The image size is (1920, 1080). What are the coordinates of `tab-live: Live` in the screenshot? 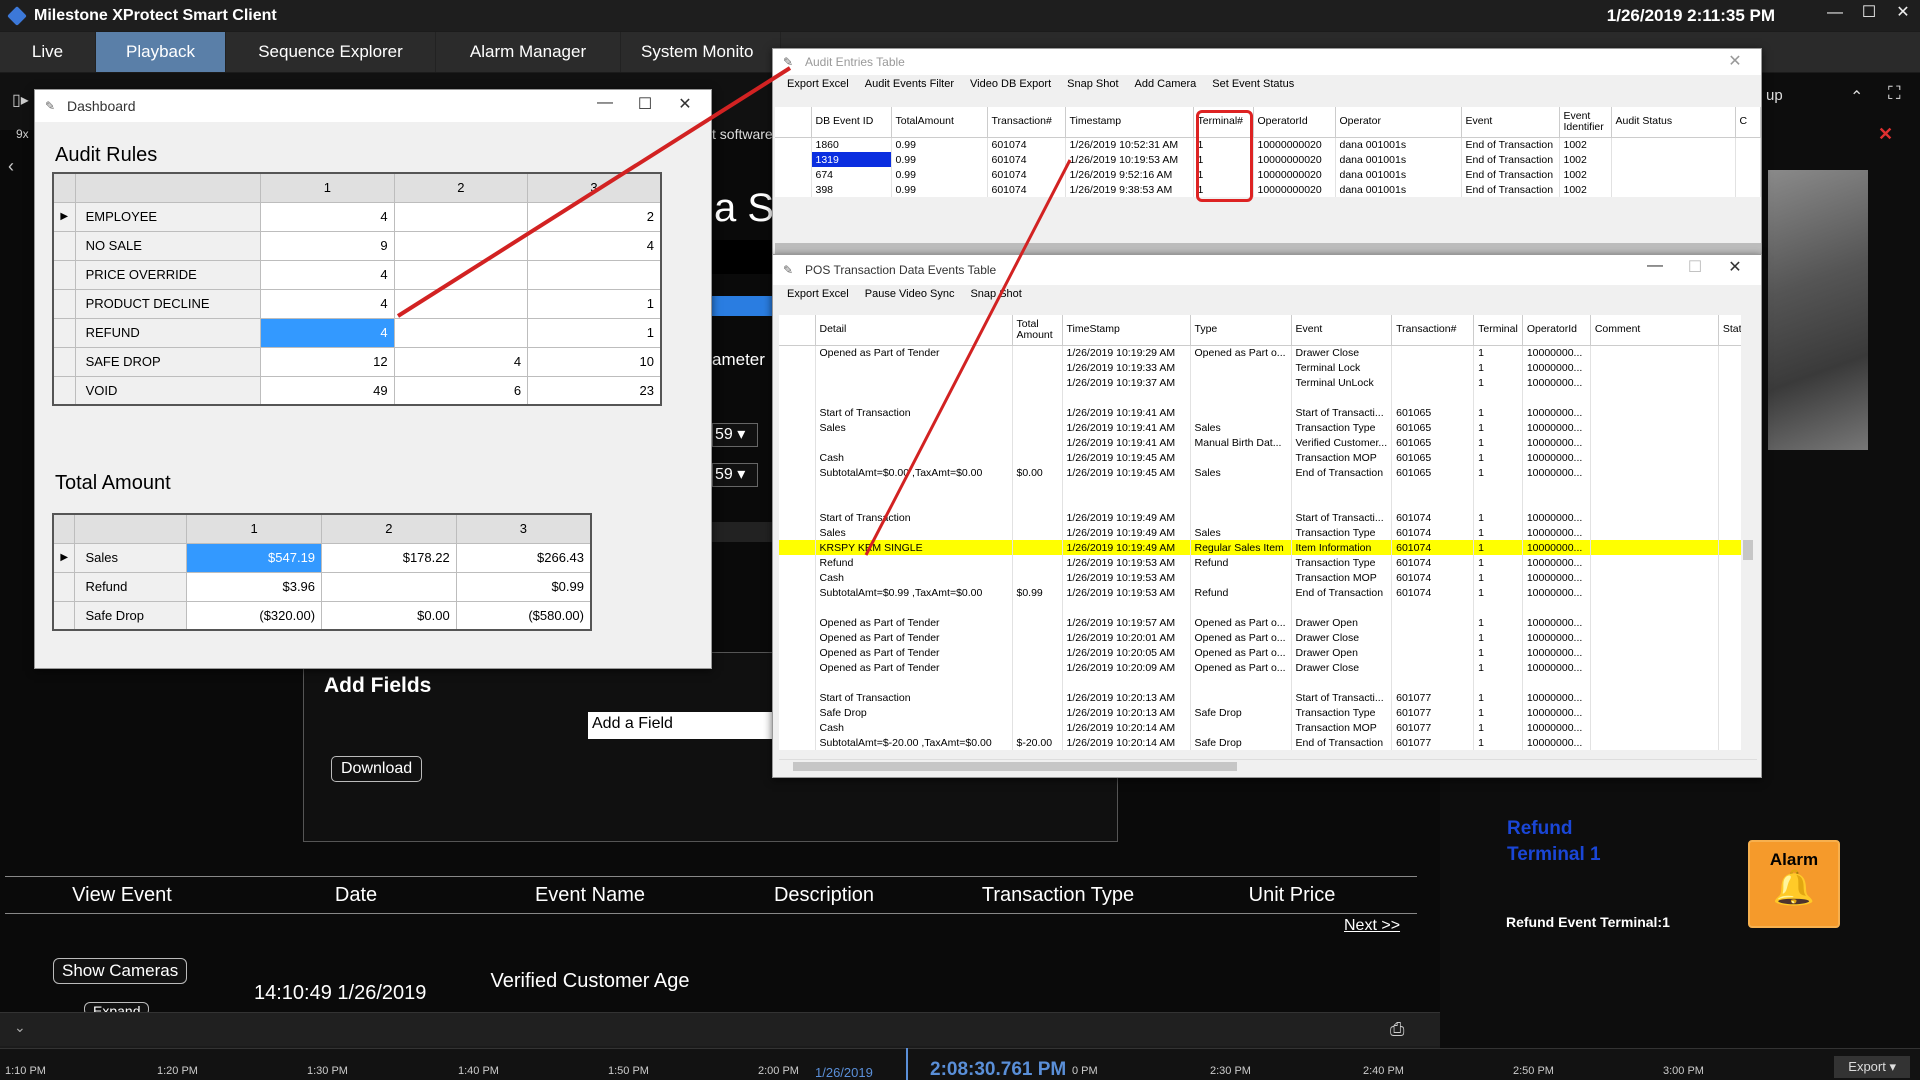 It's located at (48, 52).